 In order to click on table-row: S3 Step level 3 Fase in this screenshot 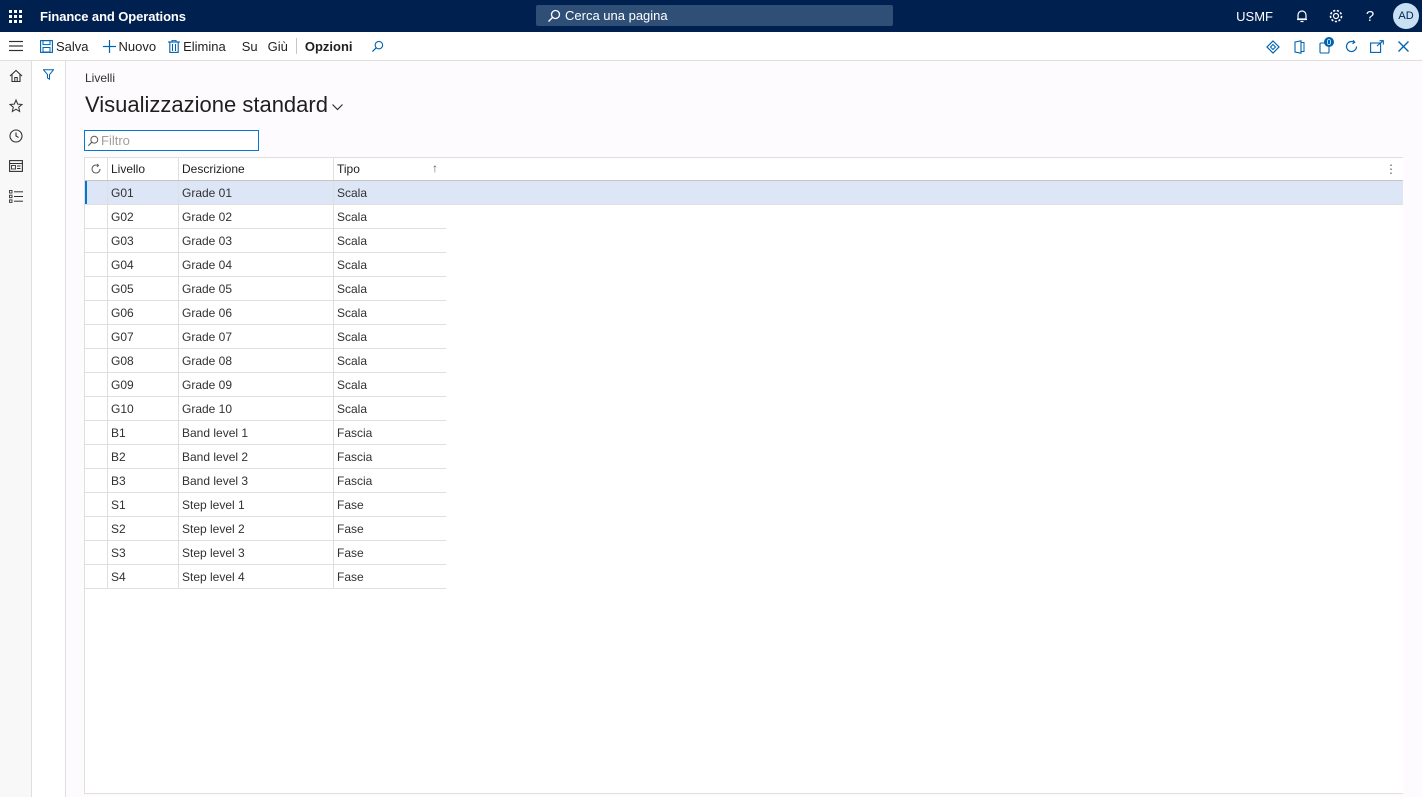, I will do `click(265, 553)`.